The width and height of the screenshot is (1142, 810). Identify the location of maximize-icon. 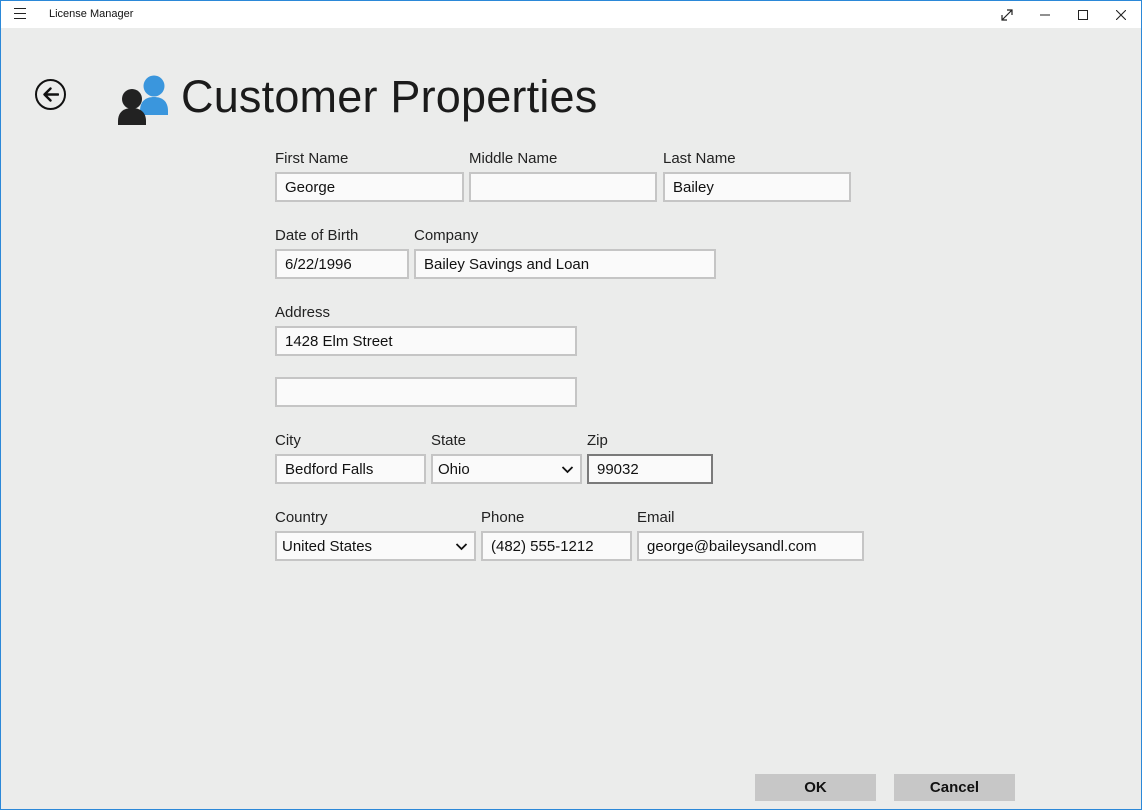
(1083, 14).